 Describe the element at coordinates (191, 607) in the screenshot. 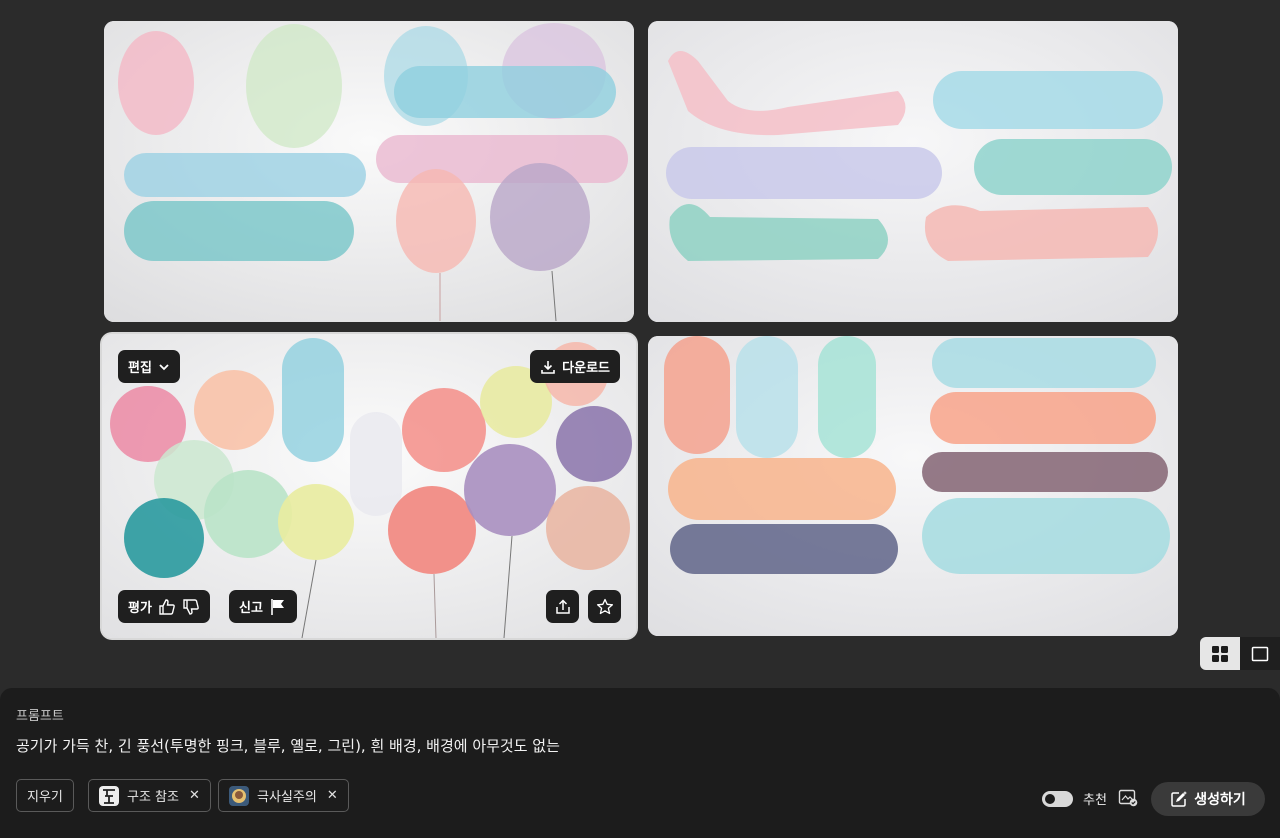

I see `thumbs-down-icon` at that location.